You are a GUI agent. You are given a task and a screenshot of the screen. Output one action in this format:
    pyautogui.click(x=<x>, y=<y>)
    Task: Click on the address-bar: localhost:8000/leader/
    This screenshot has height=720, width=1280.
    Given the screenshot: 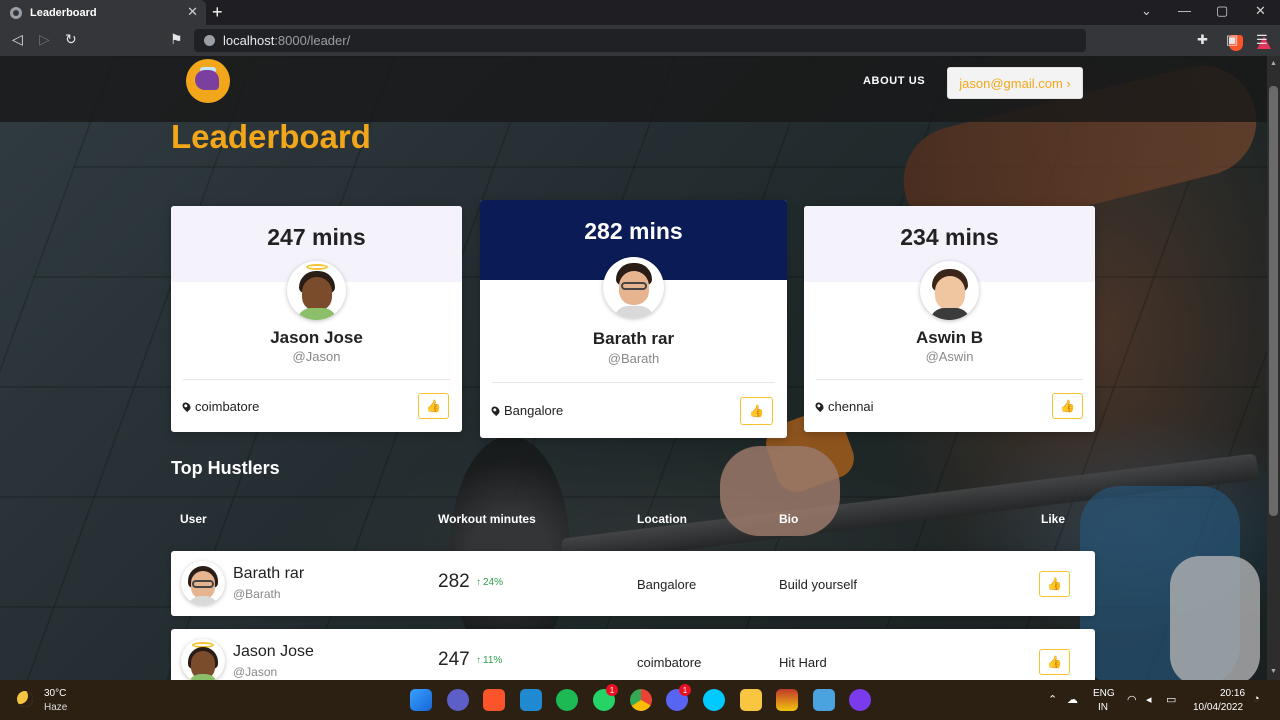 What is the action you would take?
    pyautogui.click(x=732, y=40)
    